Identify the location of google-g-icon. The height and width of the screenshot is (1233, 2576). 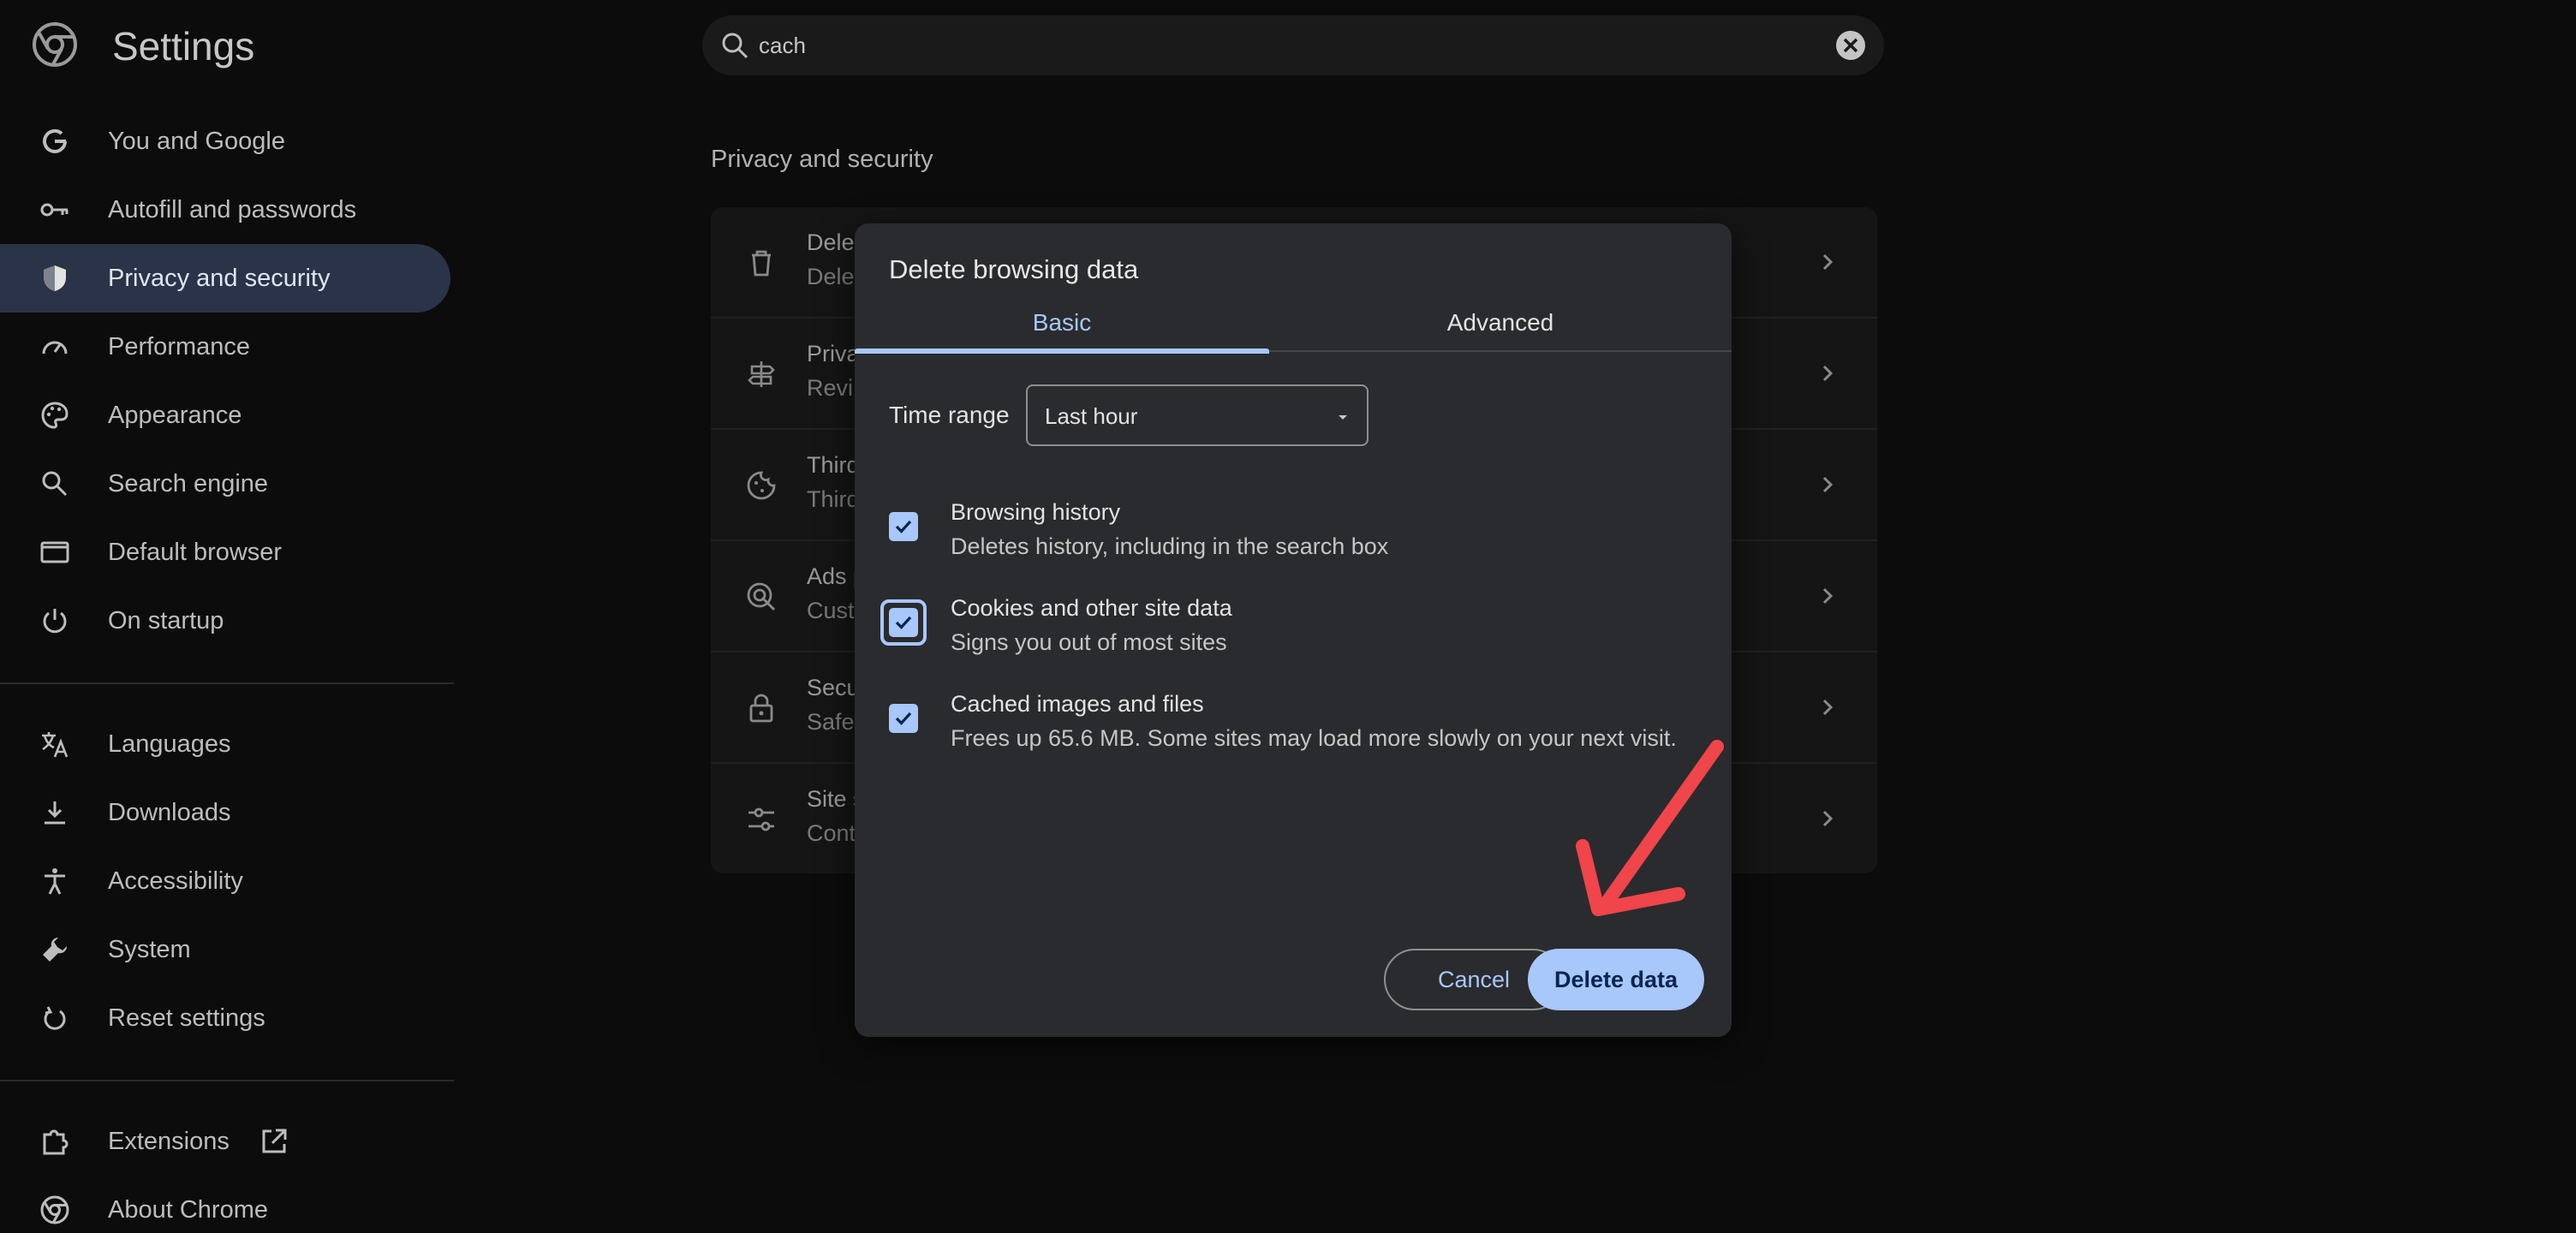
(55, 140).